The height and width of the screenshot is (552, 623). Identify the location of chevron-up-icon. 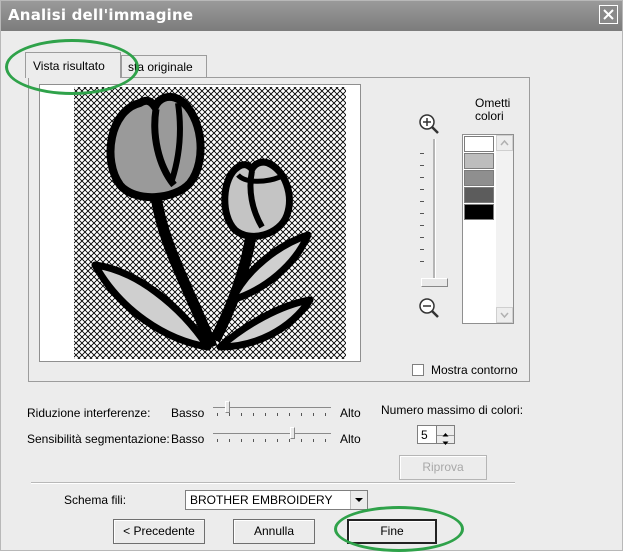
(504, 142).